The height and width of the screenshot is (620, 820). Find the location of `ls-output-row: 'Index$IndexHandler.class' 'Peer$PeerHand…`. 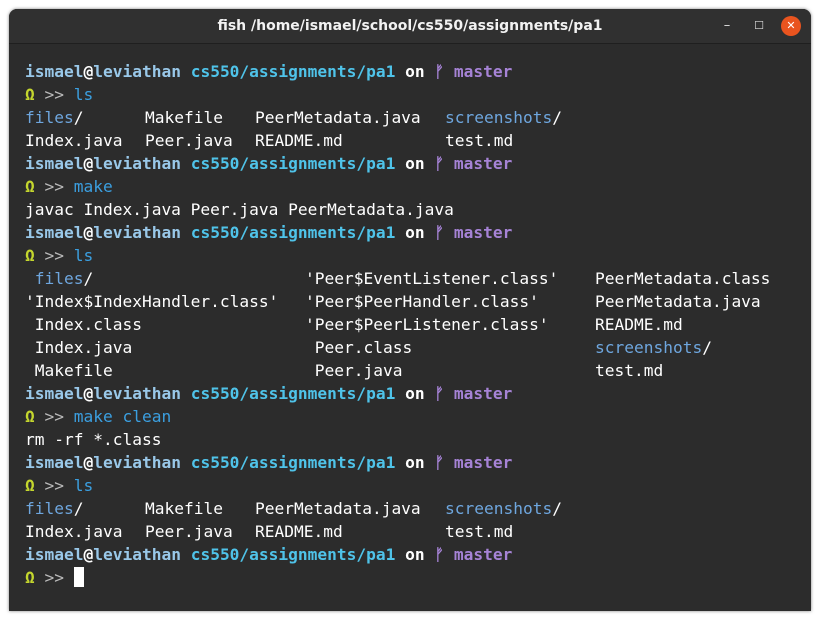

ls-output-row: 'Index$IndexHandler.class' 'Peer$PeerHand… is located at coordinates (418, 301).